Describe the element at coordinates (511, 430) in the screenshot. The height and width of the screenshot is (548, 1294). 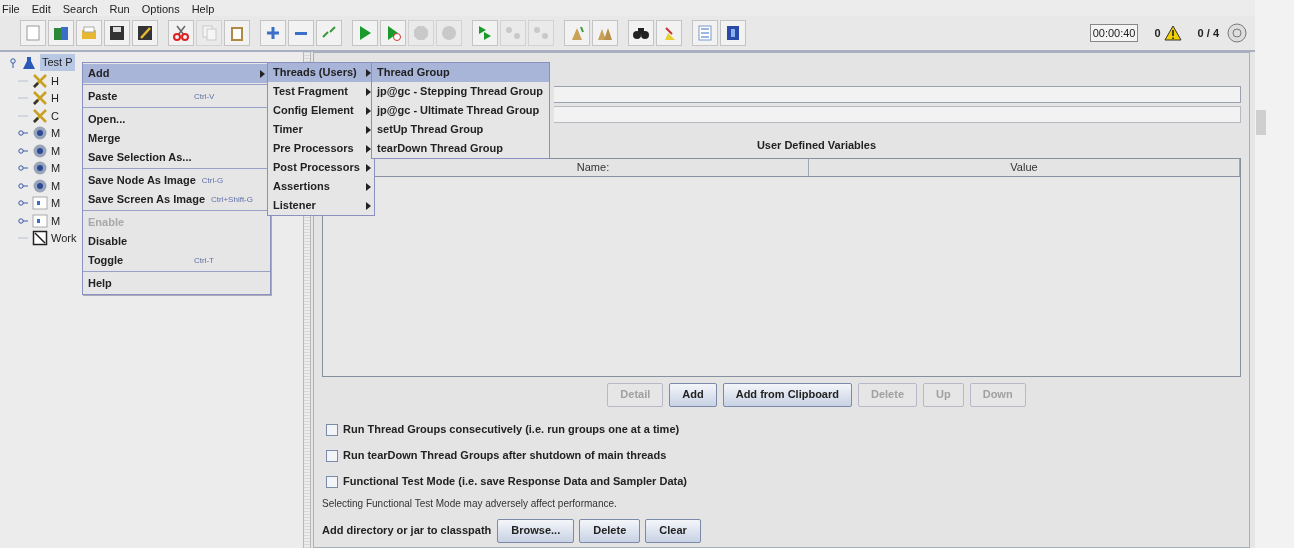
I see `option-label: Run Thread Groups consecutively (i.e. run groups one at a time)` at that location.